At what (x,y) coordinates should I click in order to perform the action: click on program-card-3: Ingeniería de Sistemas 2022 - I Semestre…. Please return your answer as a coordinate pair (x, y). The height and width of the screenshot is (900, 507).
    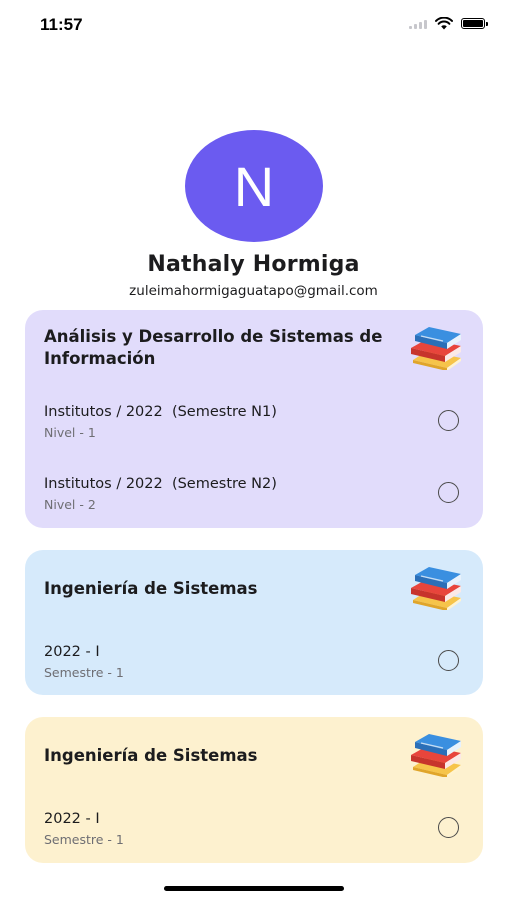
    Looking at the image, I should click on (254, 790).